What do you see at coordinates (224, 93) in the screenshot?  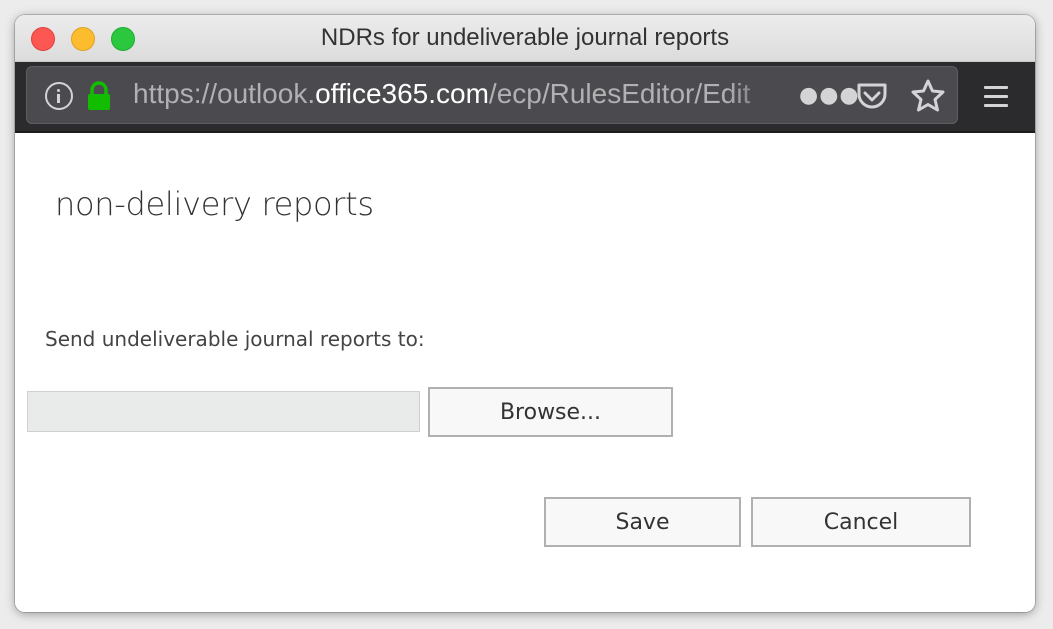 I see `url-prefix: https://outlook.` at bounding box center [224, 93].